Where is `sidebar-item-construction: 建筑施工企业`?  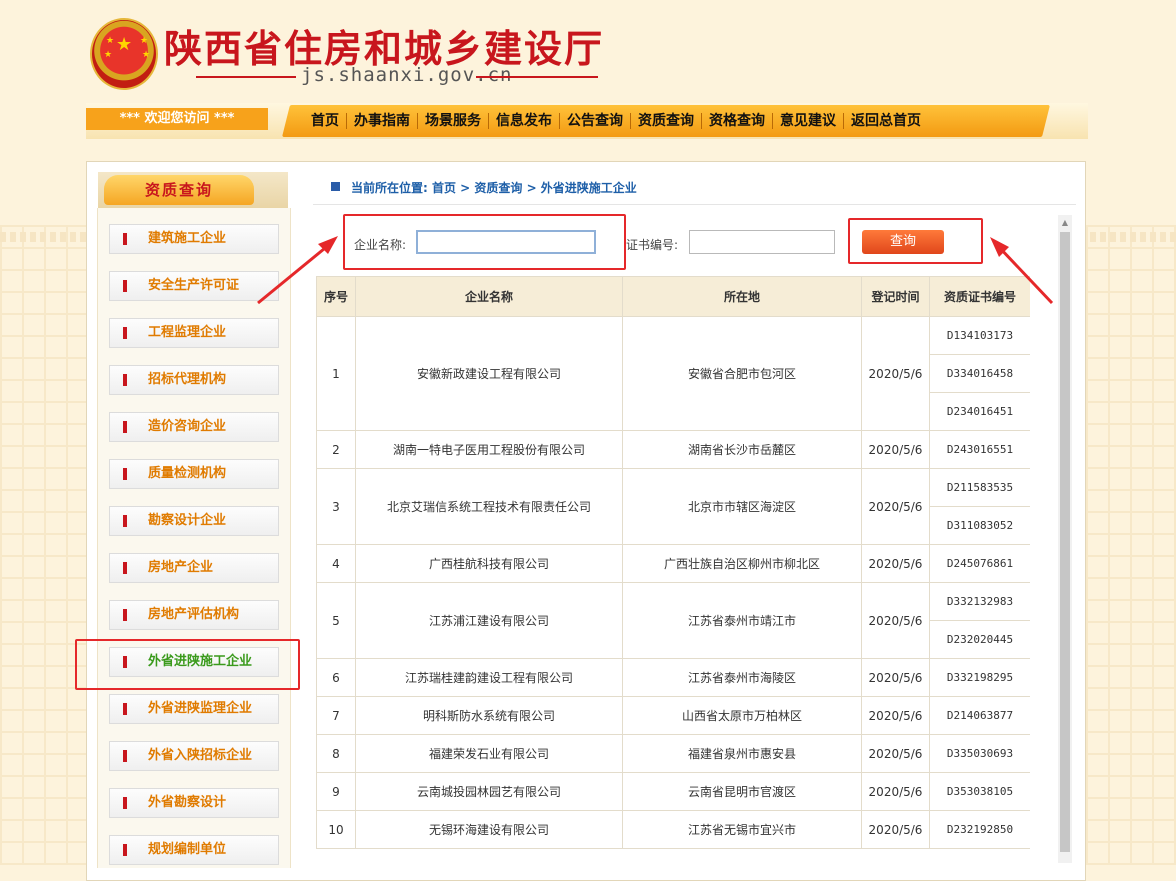
sidebar-item-construction: 建筑施工企业 is located at coordinates (194, 239).